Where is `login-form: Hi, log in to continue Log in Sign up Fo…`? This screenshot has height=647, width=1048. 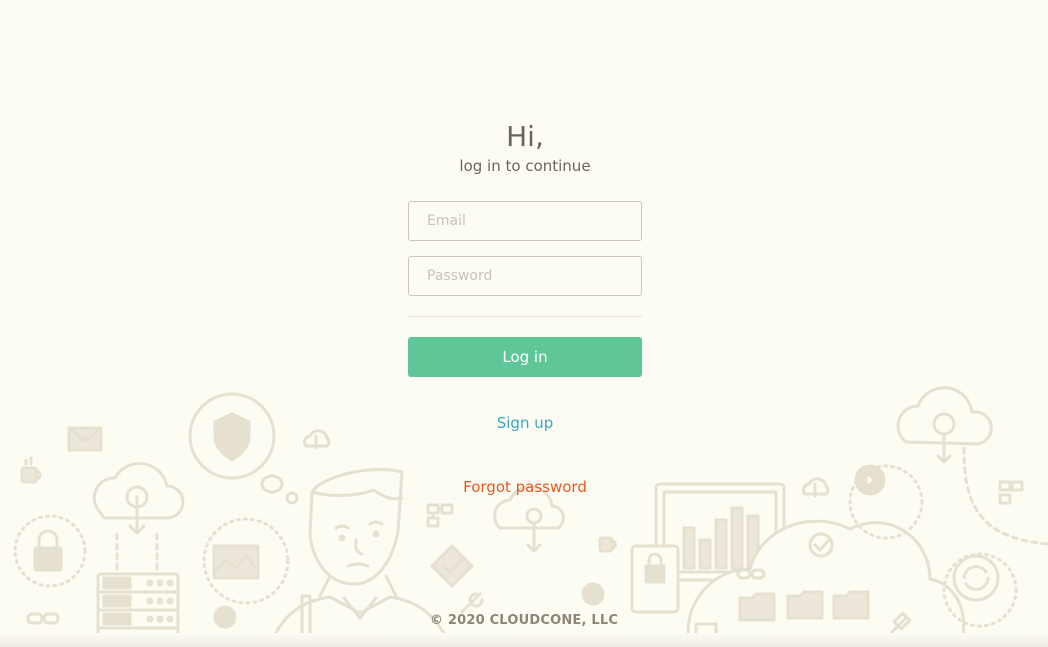 login-form: Hi, log in to continue Log in Sign up Fo… is located at coordinates (525, 307).